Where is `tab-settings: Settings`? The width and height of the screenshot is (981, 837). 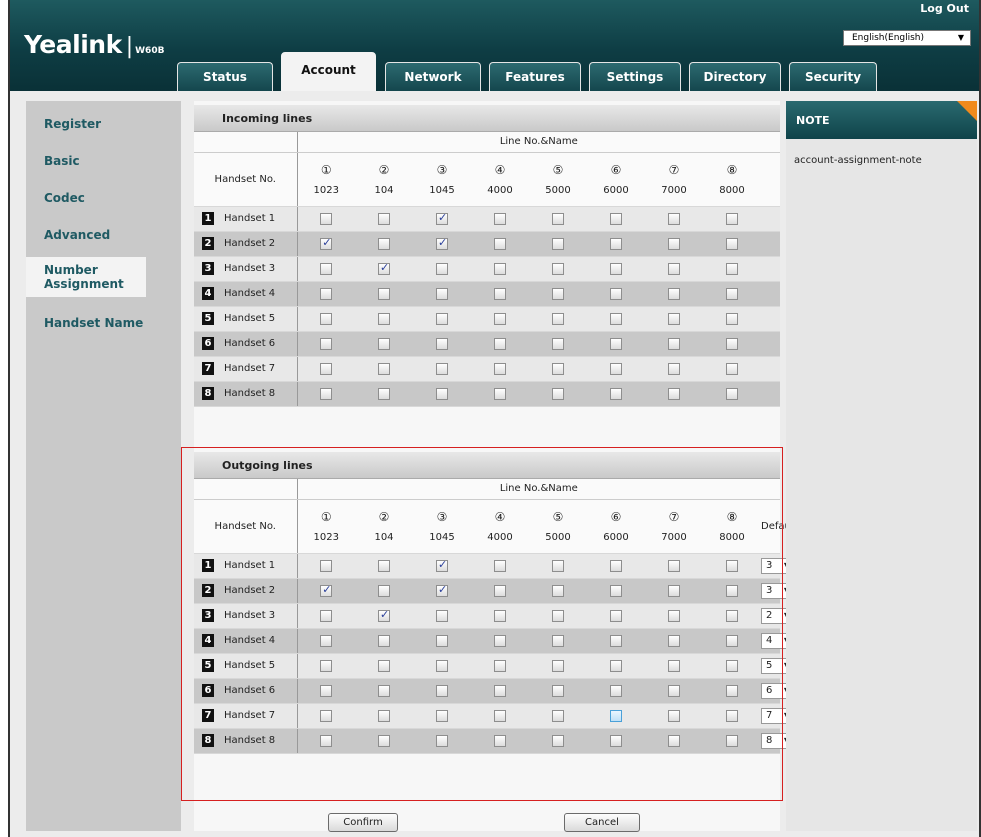
tab-settings: Settings is located at coordinates (635, 76).